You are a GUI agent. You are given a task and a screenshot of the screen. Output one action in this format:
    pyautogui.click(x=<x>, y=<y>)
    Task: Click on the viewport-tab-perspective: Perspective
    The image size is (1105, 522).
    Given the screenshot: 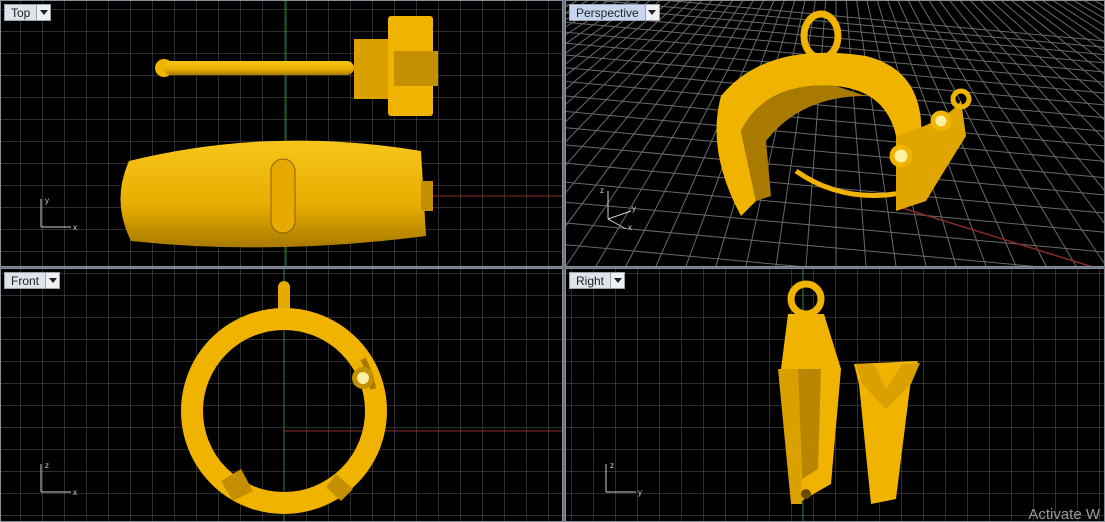 What is the action you would take?
    pyautogui.click(x=614, y=12)
    